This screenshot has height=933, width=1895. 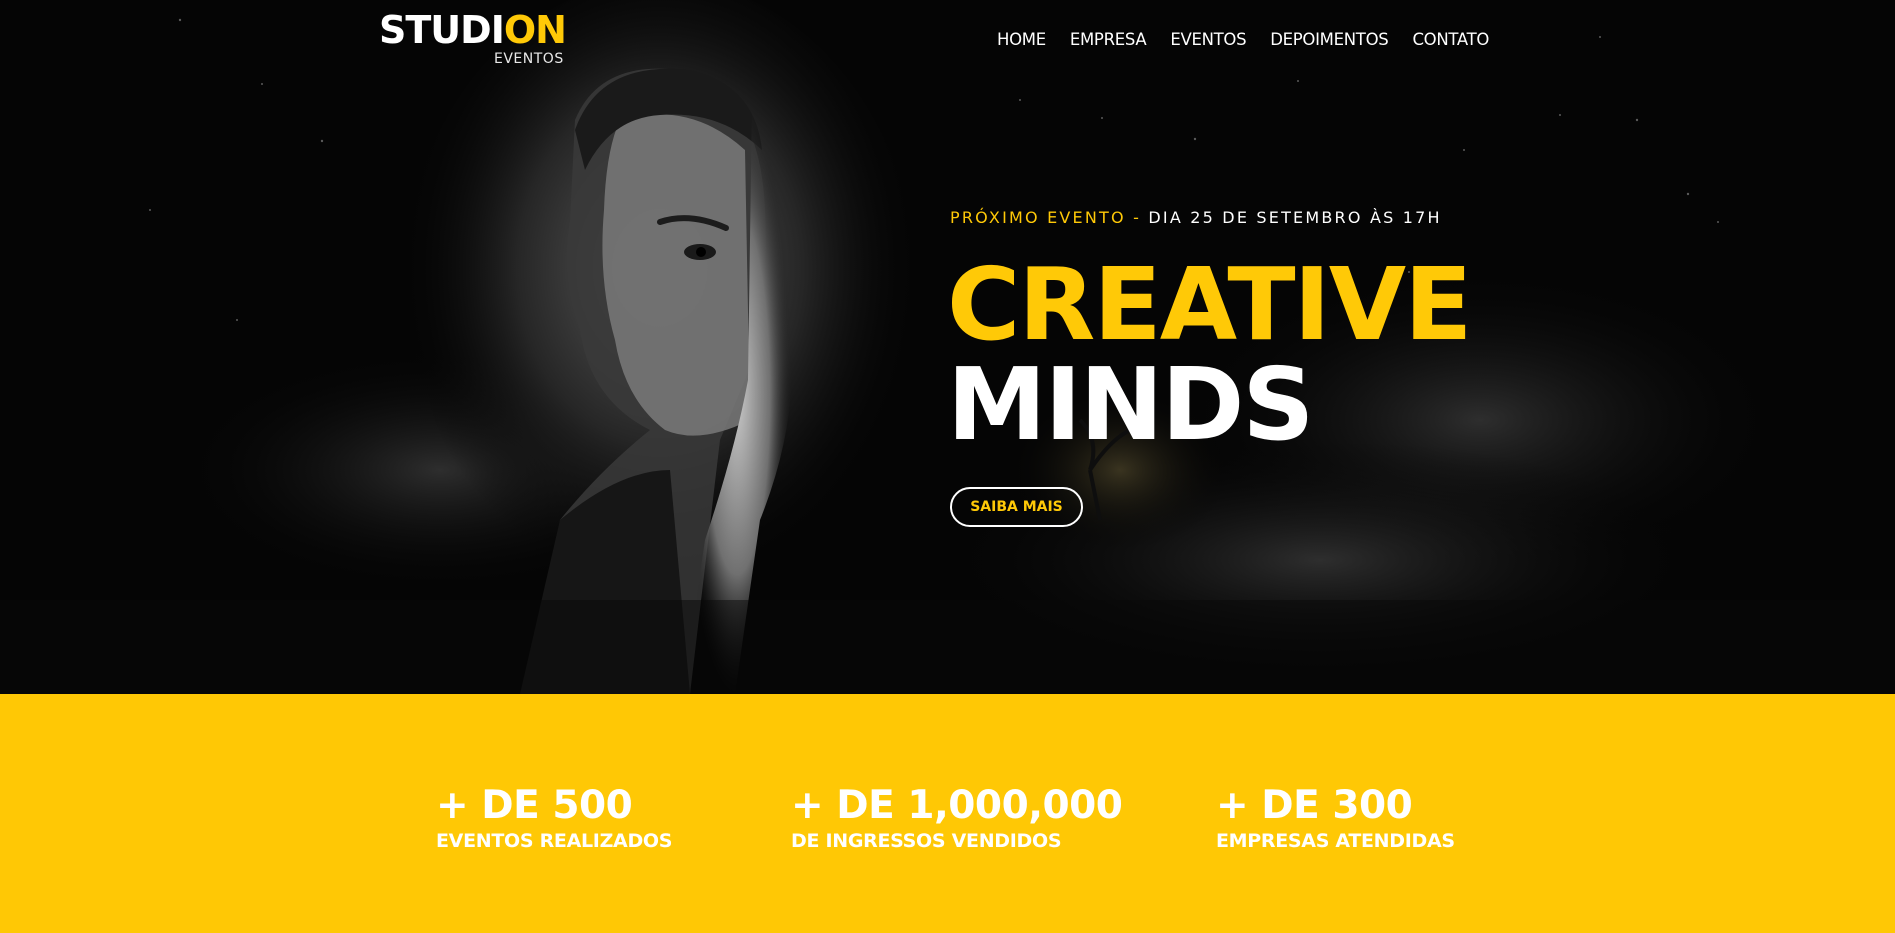 I want to click on nav-item-home: HOME, so click(x=1021, y=40).